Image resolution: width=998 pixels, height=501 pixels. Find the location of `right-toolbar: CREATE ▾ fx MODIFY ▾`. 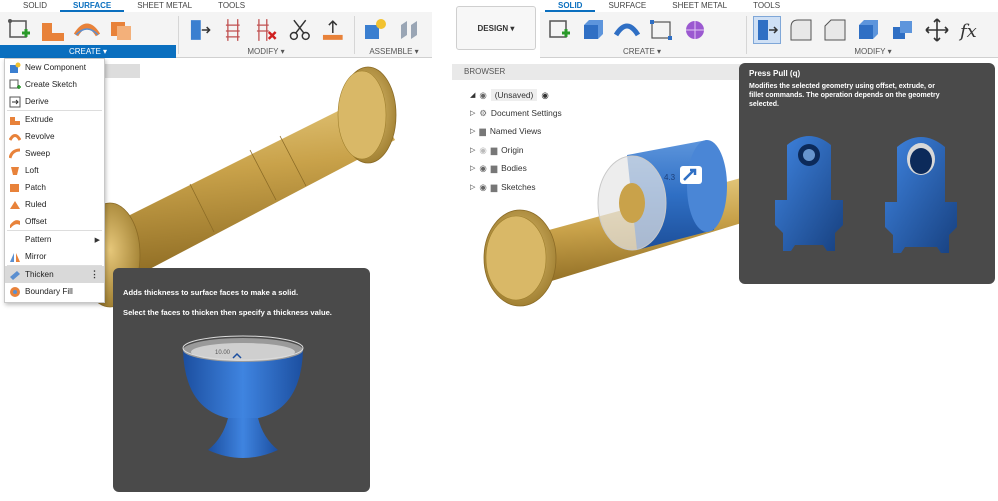

right-toolbar: CREATE ▾ fx MODIFY ▾ is located at coordinates (769, 35).